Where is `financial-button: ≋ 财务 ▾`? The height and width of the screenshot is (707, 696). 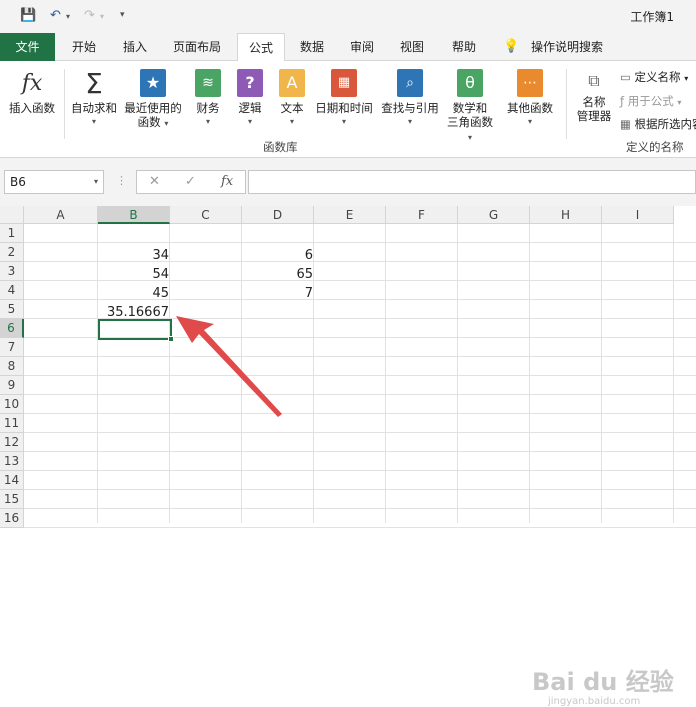
financial-button: ≋ 财务 ▾ is located at coordinates (208, 98).